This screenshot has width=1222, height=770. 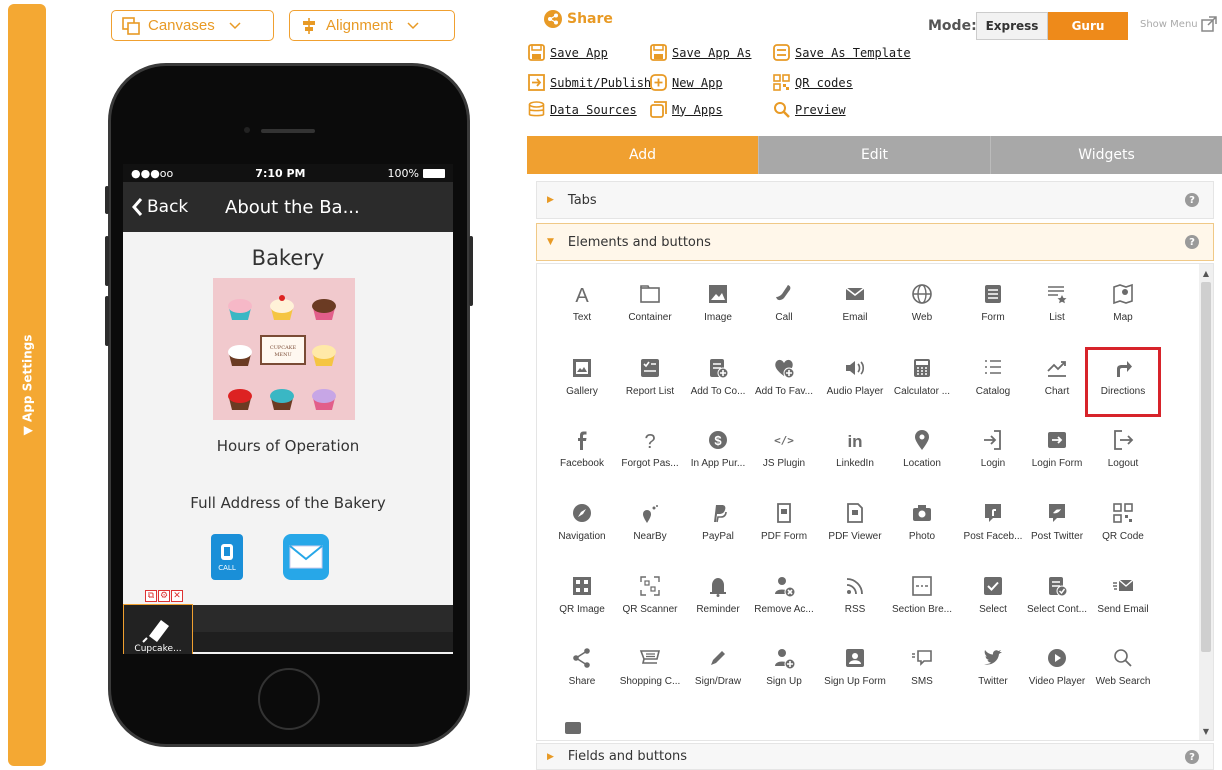 I want to click on tab-add: Add, so click(x=642, y=155).